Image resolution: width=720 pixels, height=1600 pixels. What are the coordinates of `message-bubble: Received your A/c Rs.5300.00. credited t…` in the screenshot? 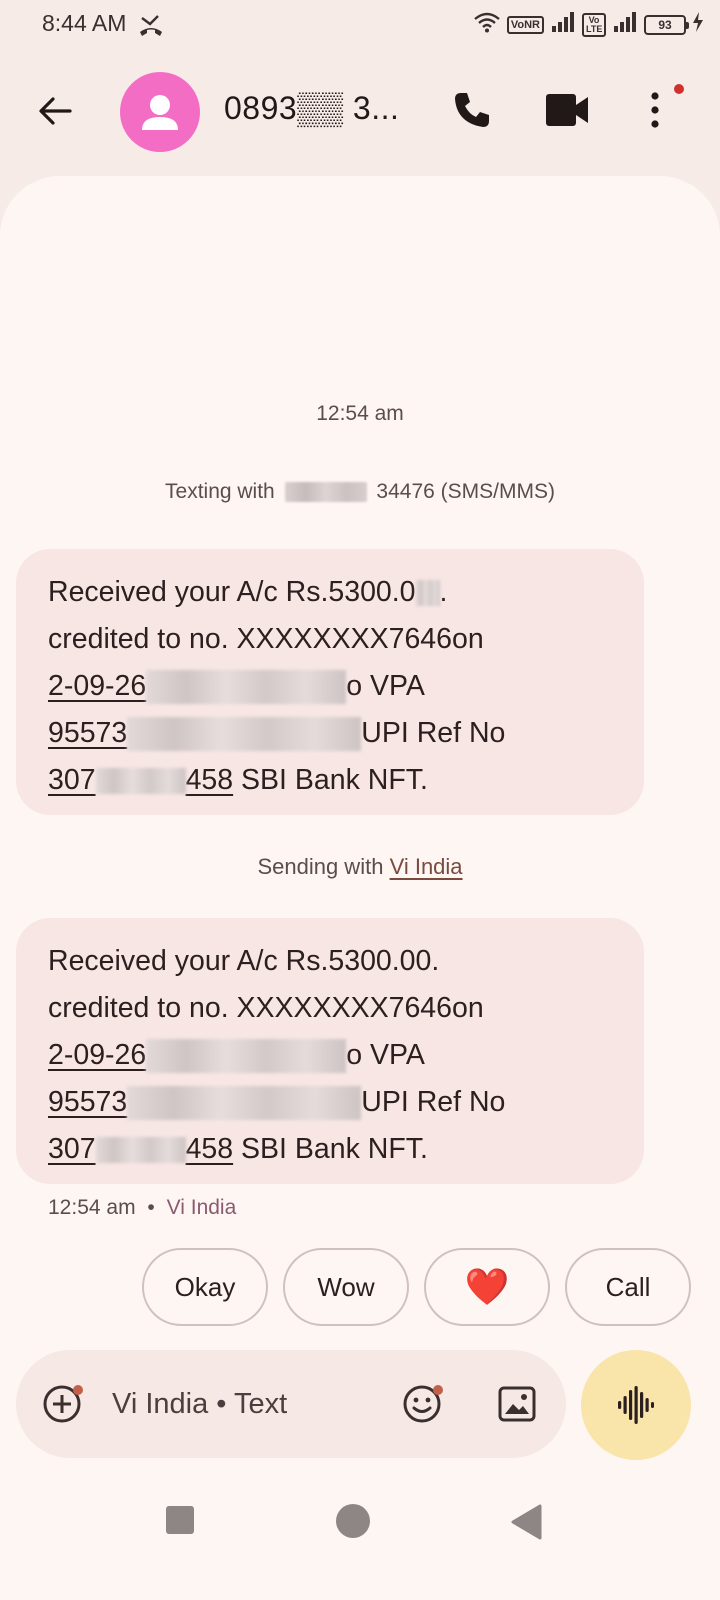 It's located at (330, 1051).